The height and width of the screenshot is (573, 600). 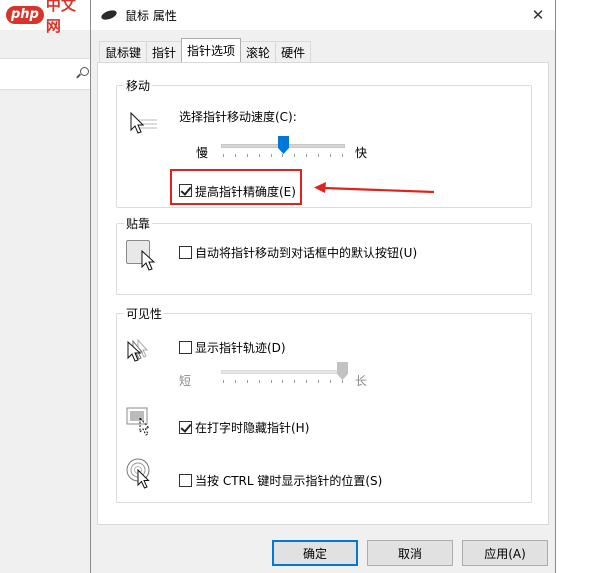 What do you see at coordinates (185, 347) in the screenshot?
I see `trails-checkbox` at bounding box center [185, 347].